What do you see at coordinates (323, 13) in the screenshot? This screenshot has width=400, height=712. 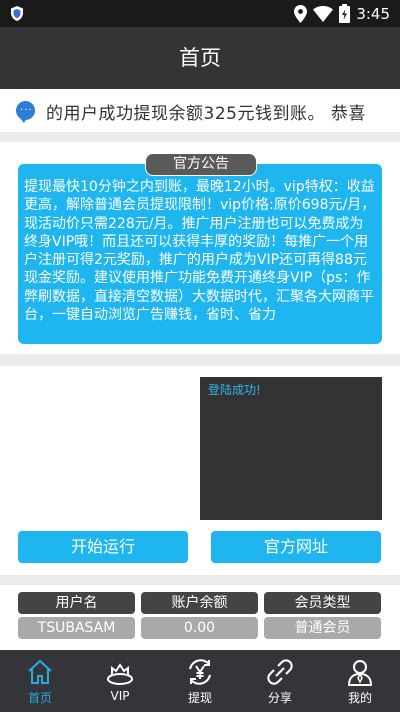 I see `wifi-icon` at bounding box center [323, 13].